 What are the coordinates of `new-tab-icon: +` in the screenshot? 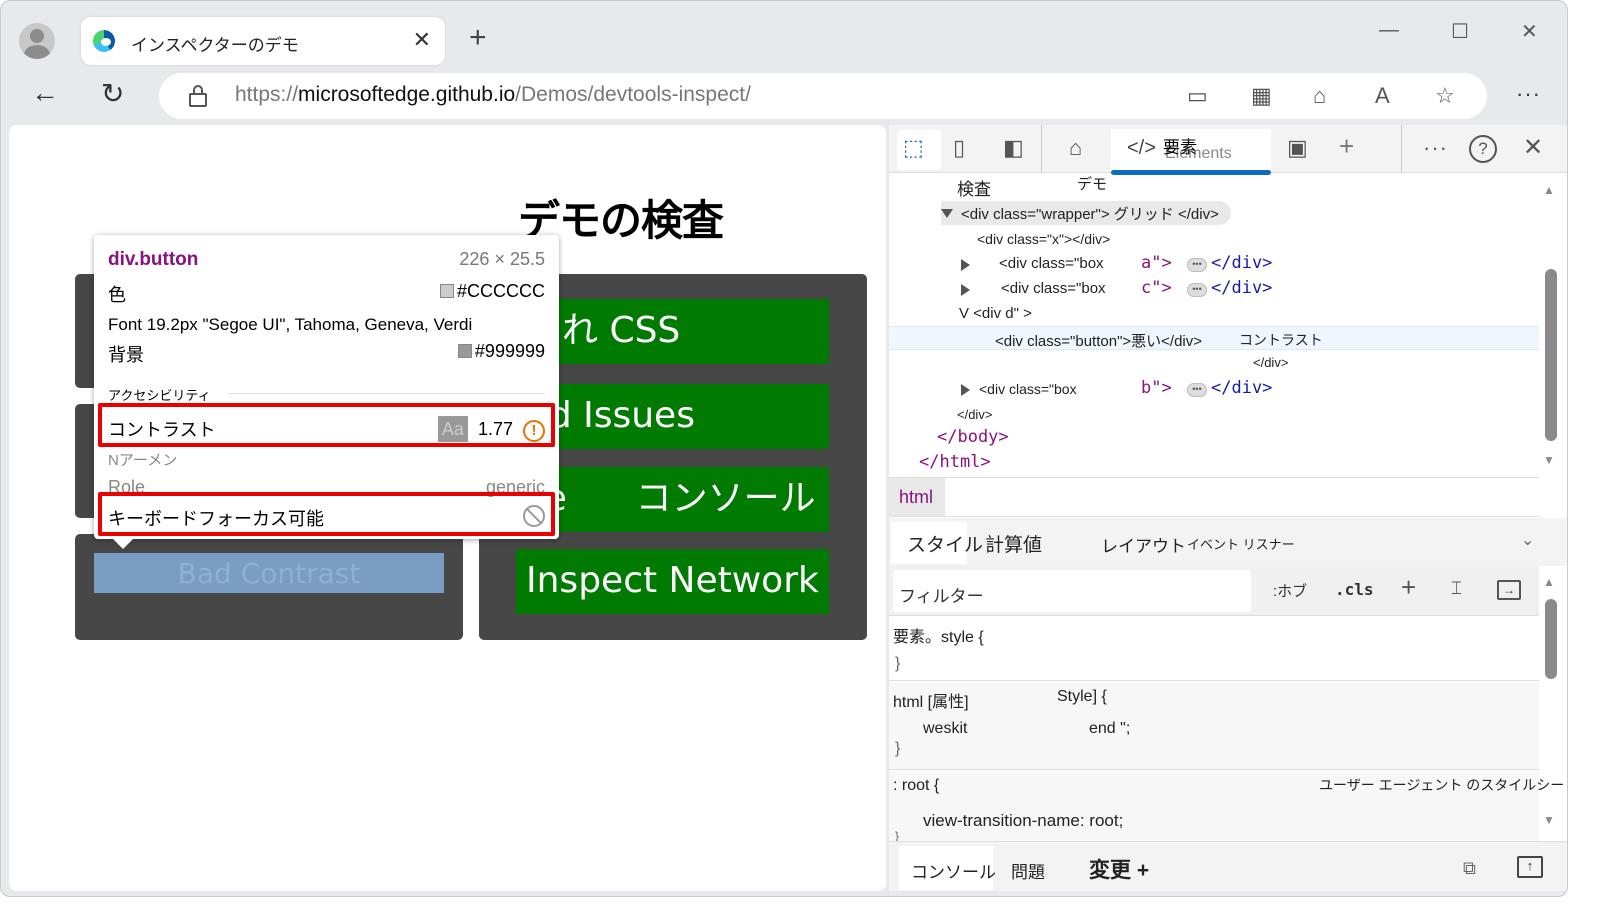 It's located at (478, 38).